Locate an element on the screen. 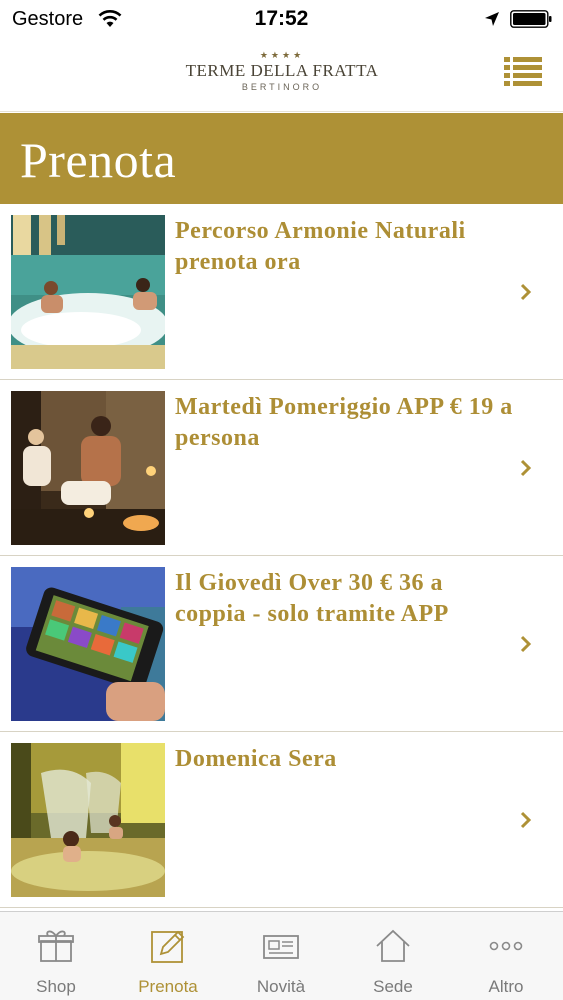 Image resolution: width=563 pixels, height=1000 pixels. edit-icon is located at coordinates (168, 946).